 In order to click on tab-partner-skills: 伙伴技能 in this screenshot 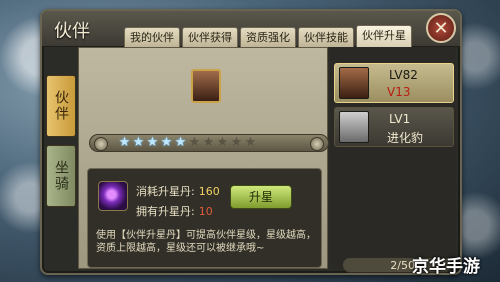, I will do `click(326, 37)`.